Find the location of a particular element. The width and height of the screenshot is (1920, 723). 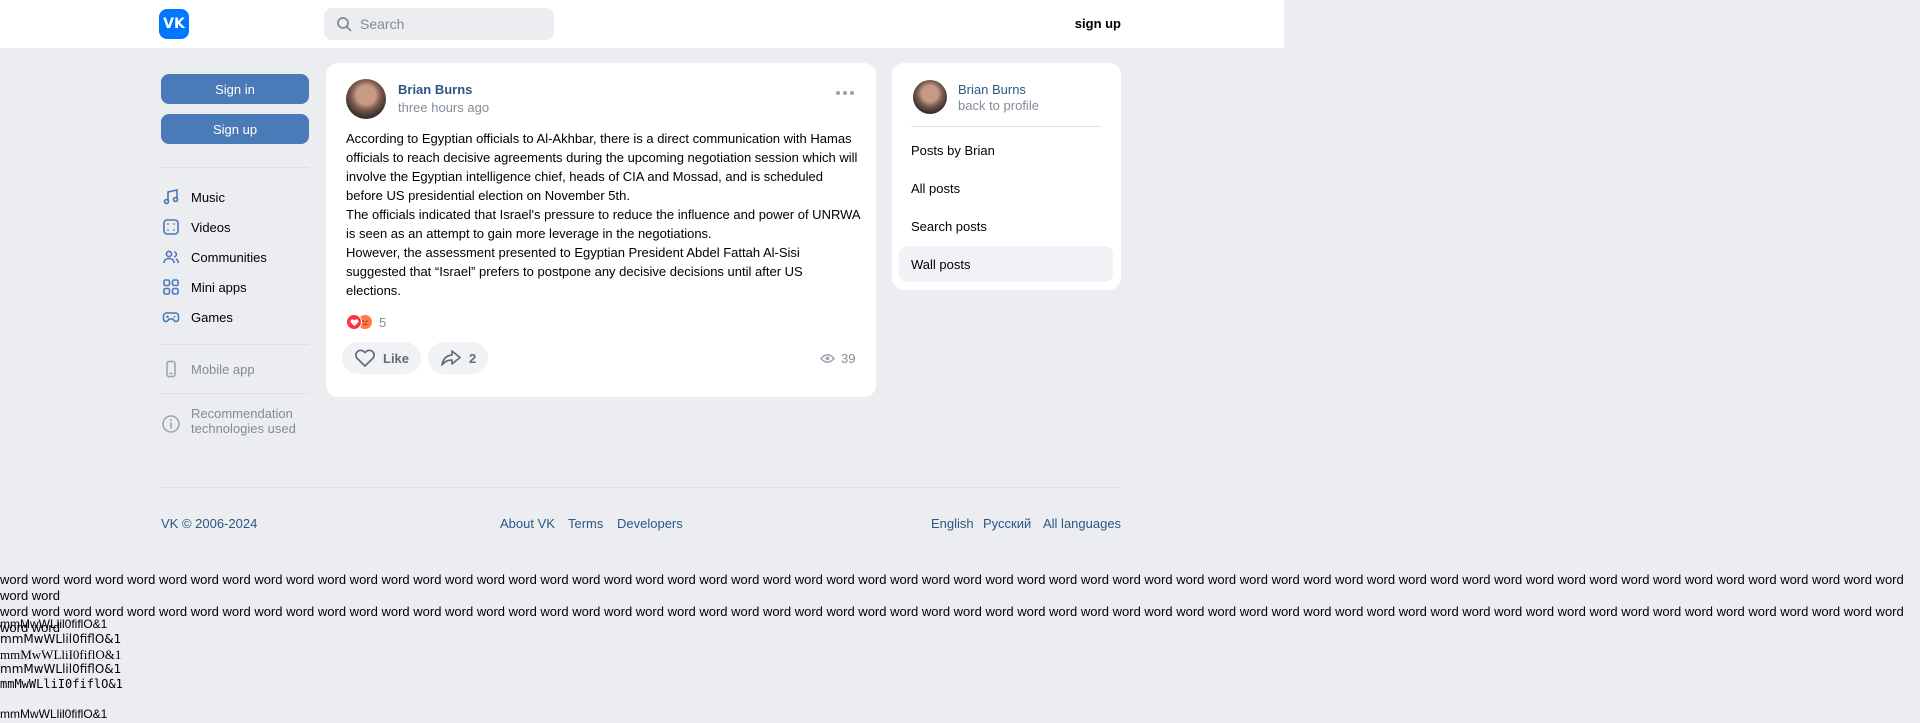

views-count: 39 is located at coordinates (848, 358).